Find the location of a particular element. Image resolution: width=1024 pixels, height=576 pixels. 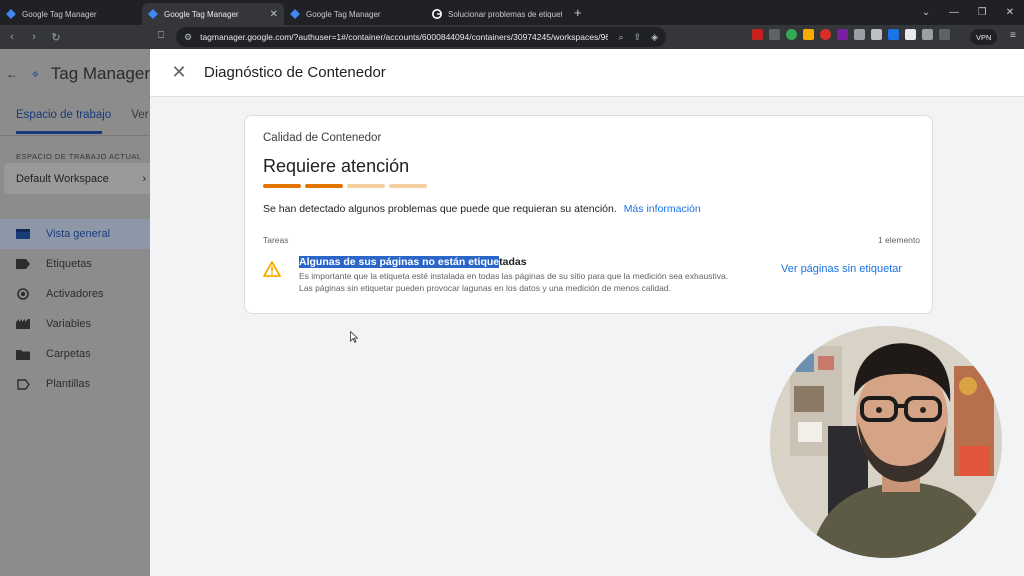

panel-header: ✕ Diagnóstico de Contenedor is located at coordinates (587, 73).